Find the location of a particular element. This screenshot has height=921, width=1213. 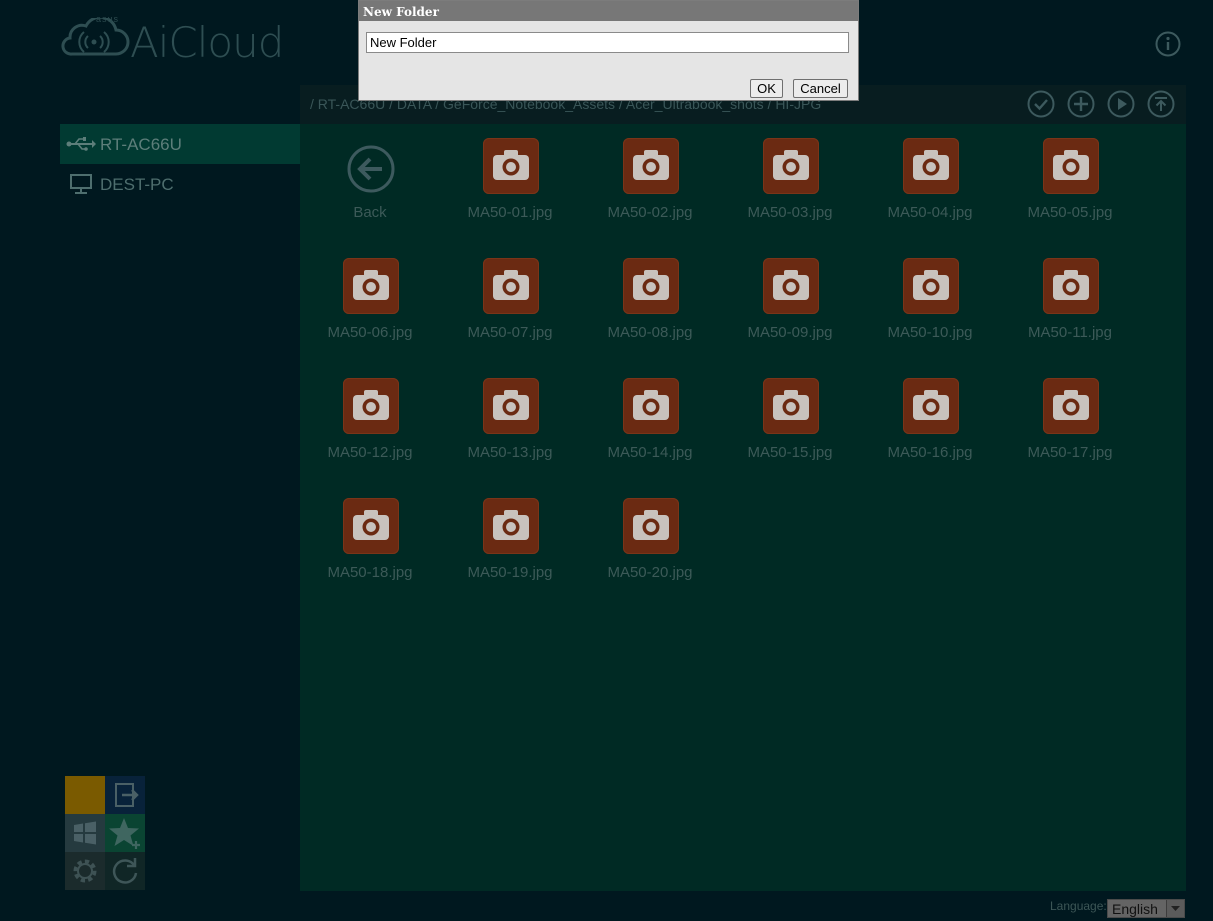

dialog-titlebar: New Folder is located at coordinates (608, 11).